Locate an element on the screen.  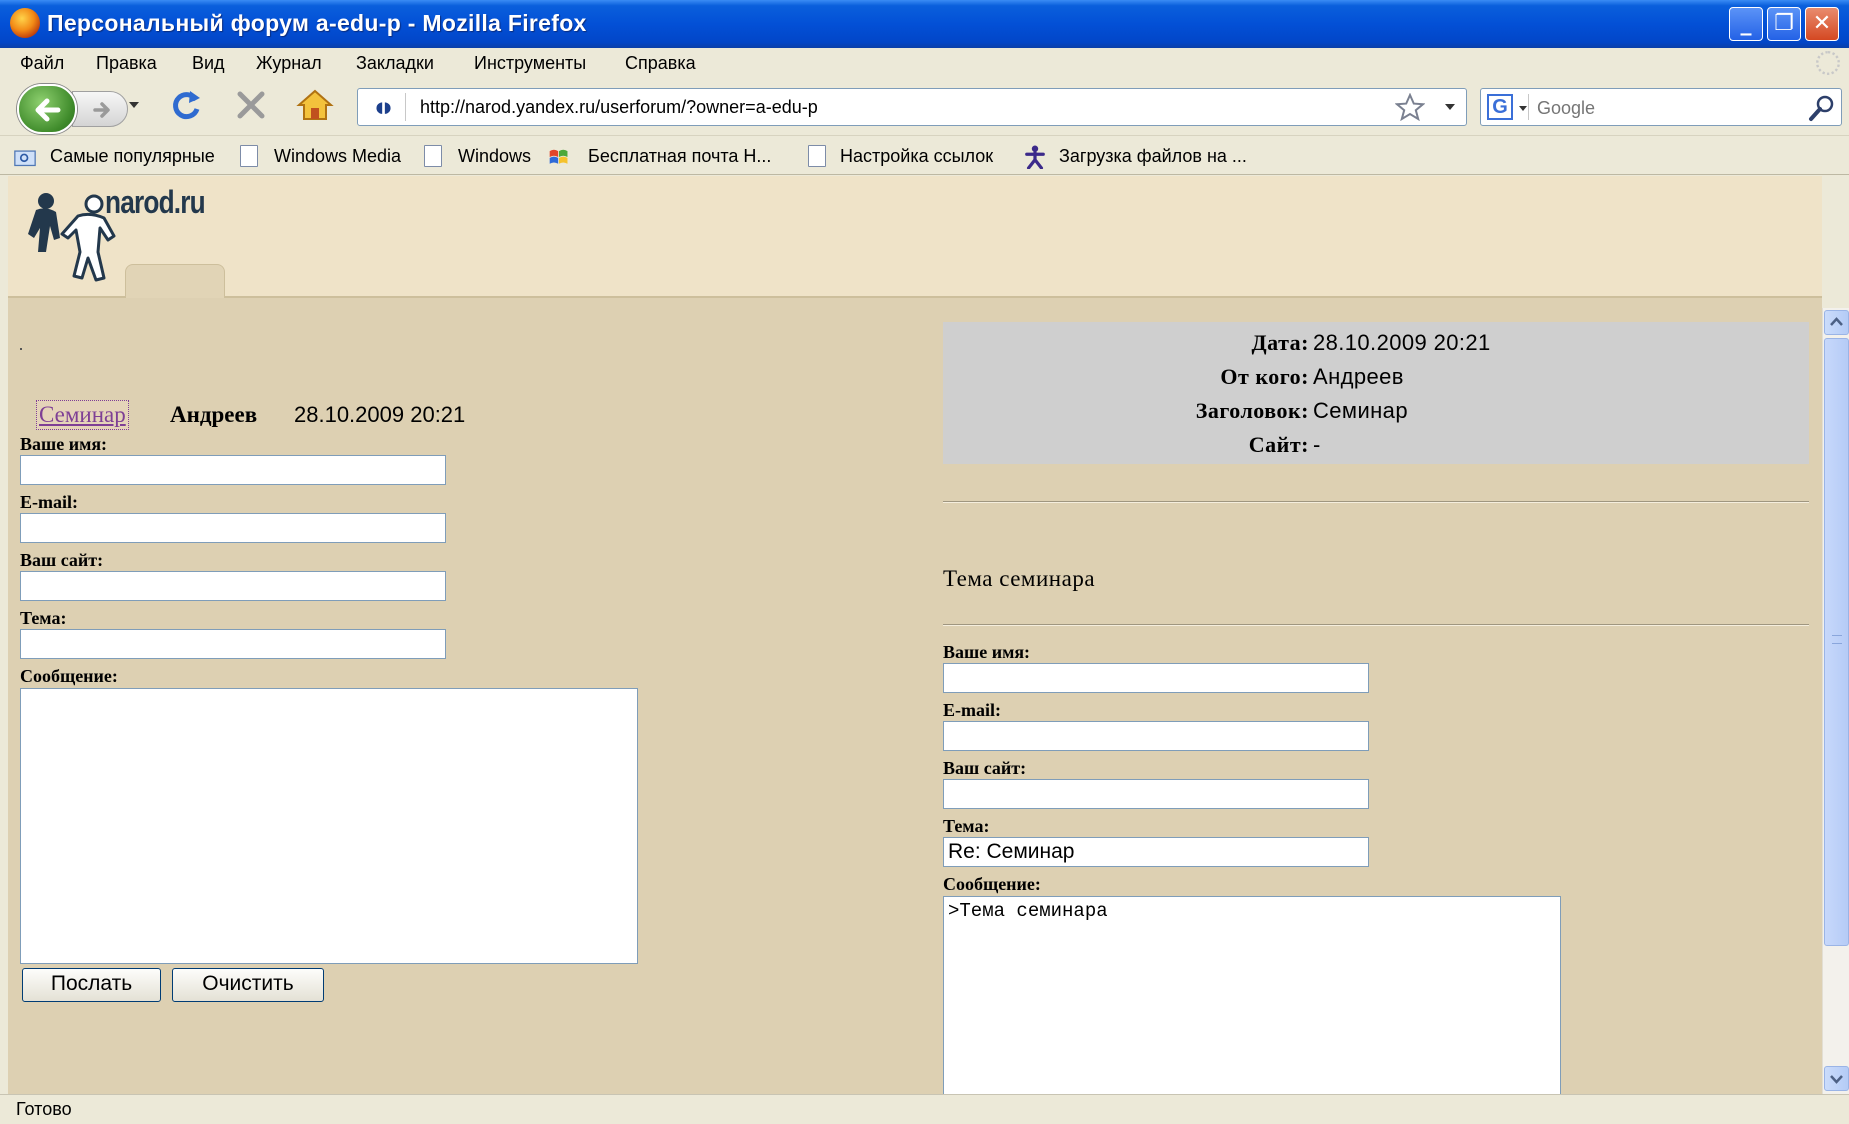
clear-button: Очистить is located at coordinates (248, 985).